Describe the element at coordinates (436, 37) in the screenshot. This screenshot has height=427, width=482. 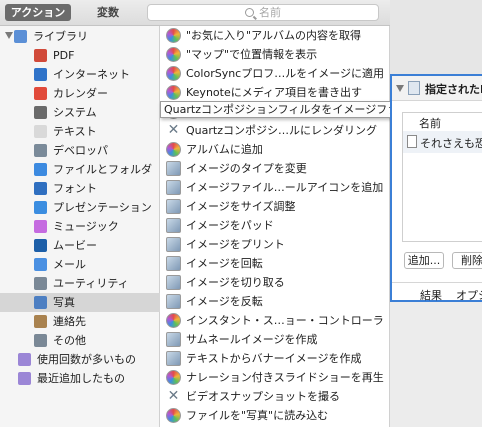
I see `workflow-description-area` at that location.